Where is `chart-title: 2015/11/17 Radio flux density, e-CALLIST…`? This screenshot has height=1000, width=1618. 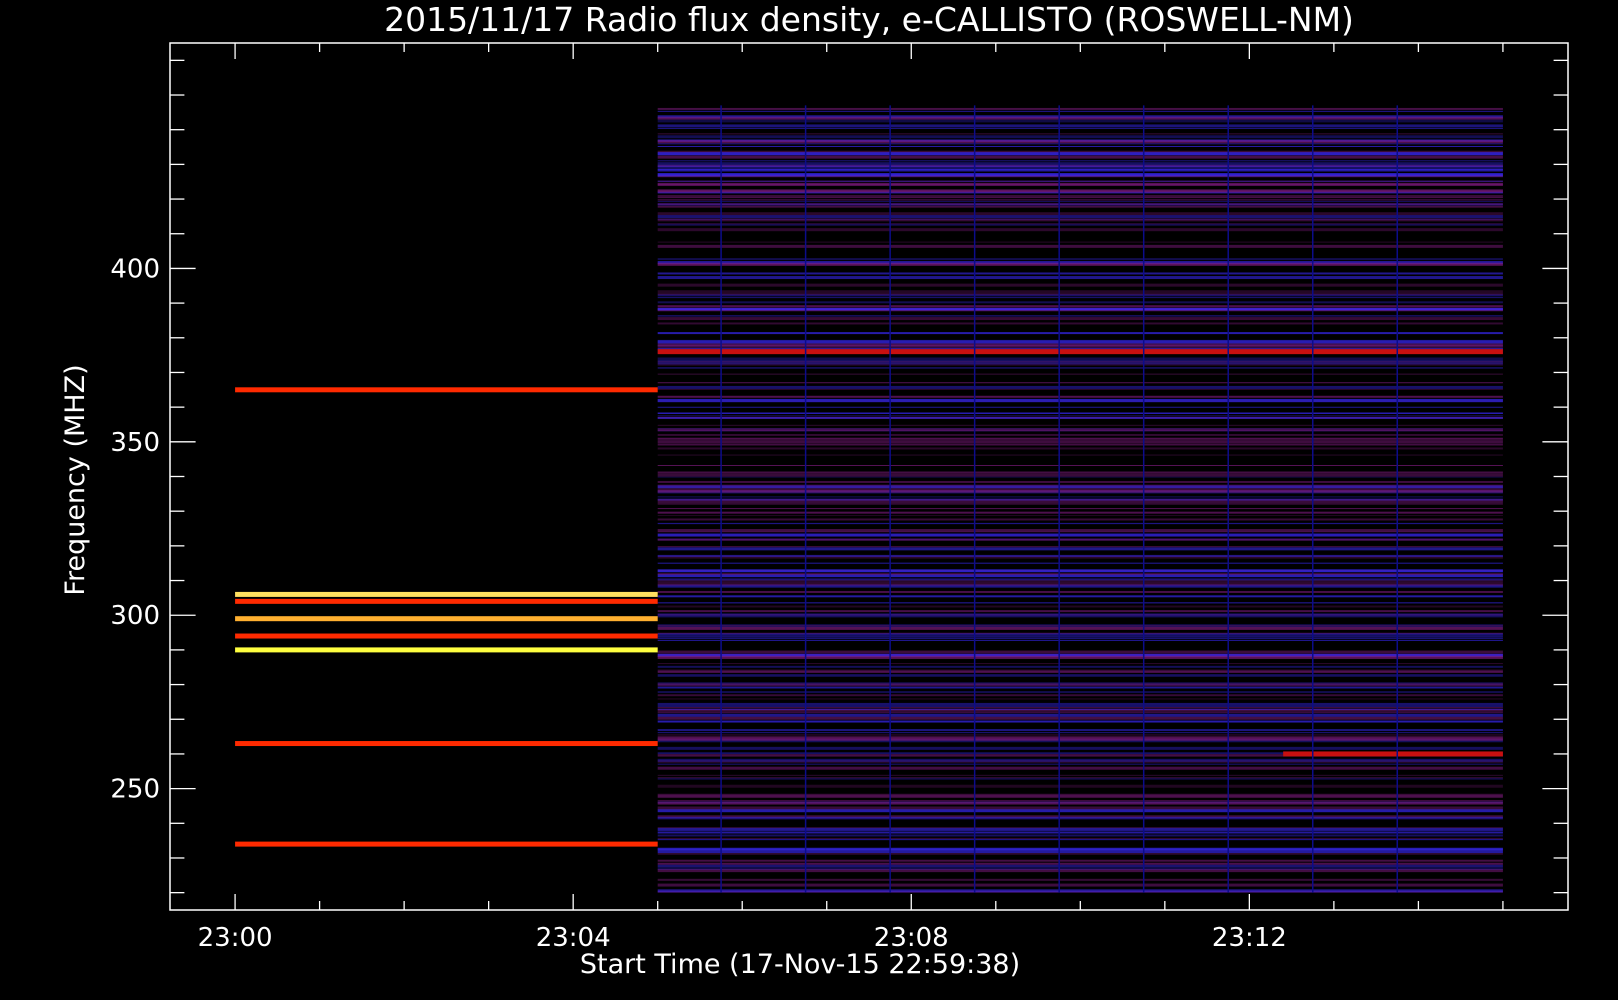 chart-title: 2015/11/17 Radio flux density, e-CALLIST… is located at coordinates (869, 19).